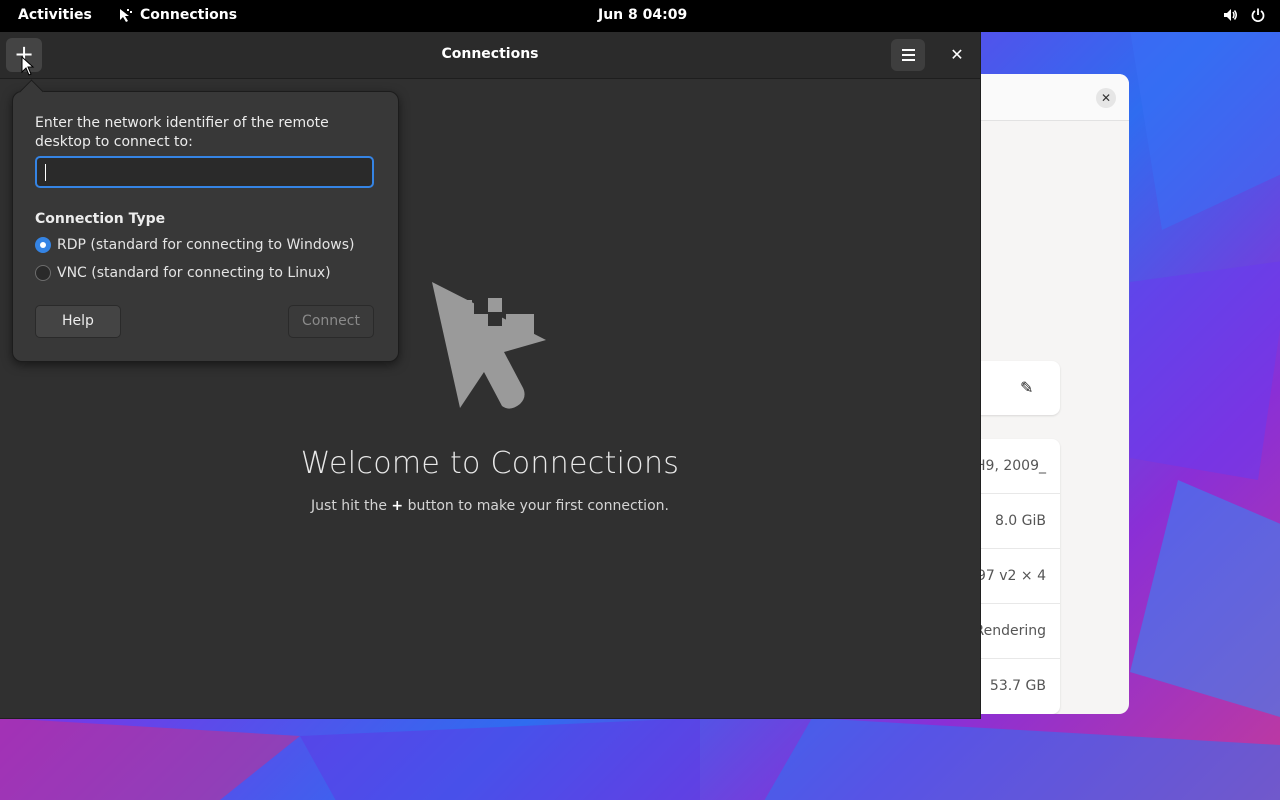  I want to click on welcome-subtitle-plus: +, so click(397, 506).